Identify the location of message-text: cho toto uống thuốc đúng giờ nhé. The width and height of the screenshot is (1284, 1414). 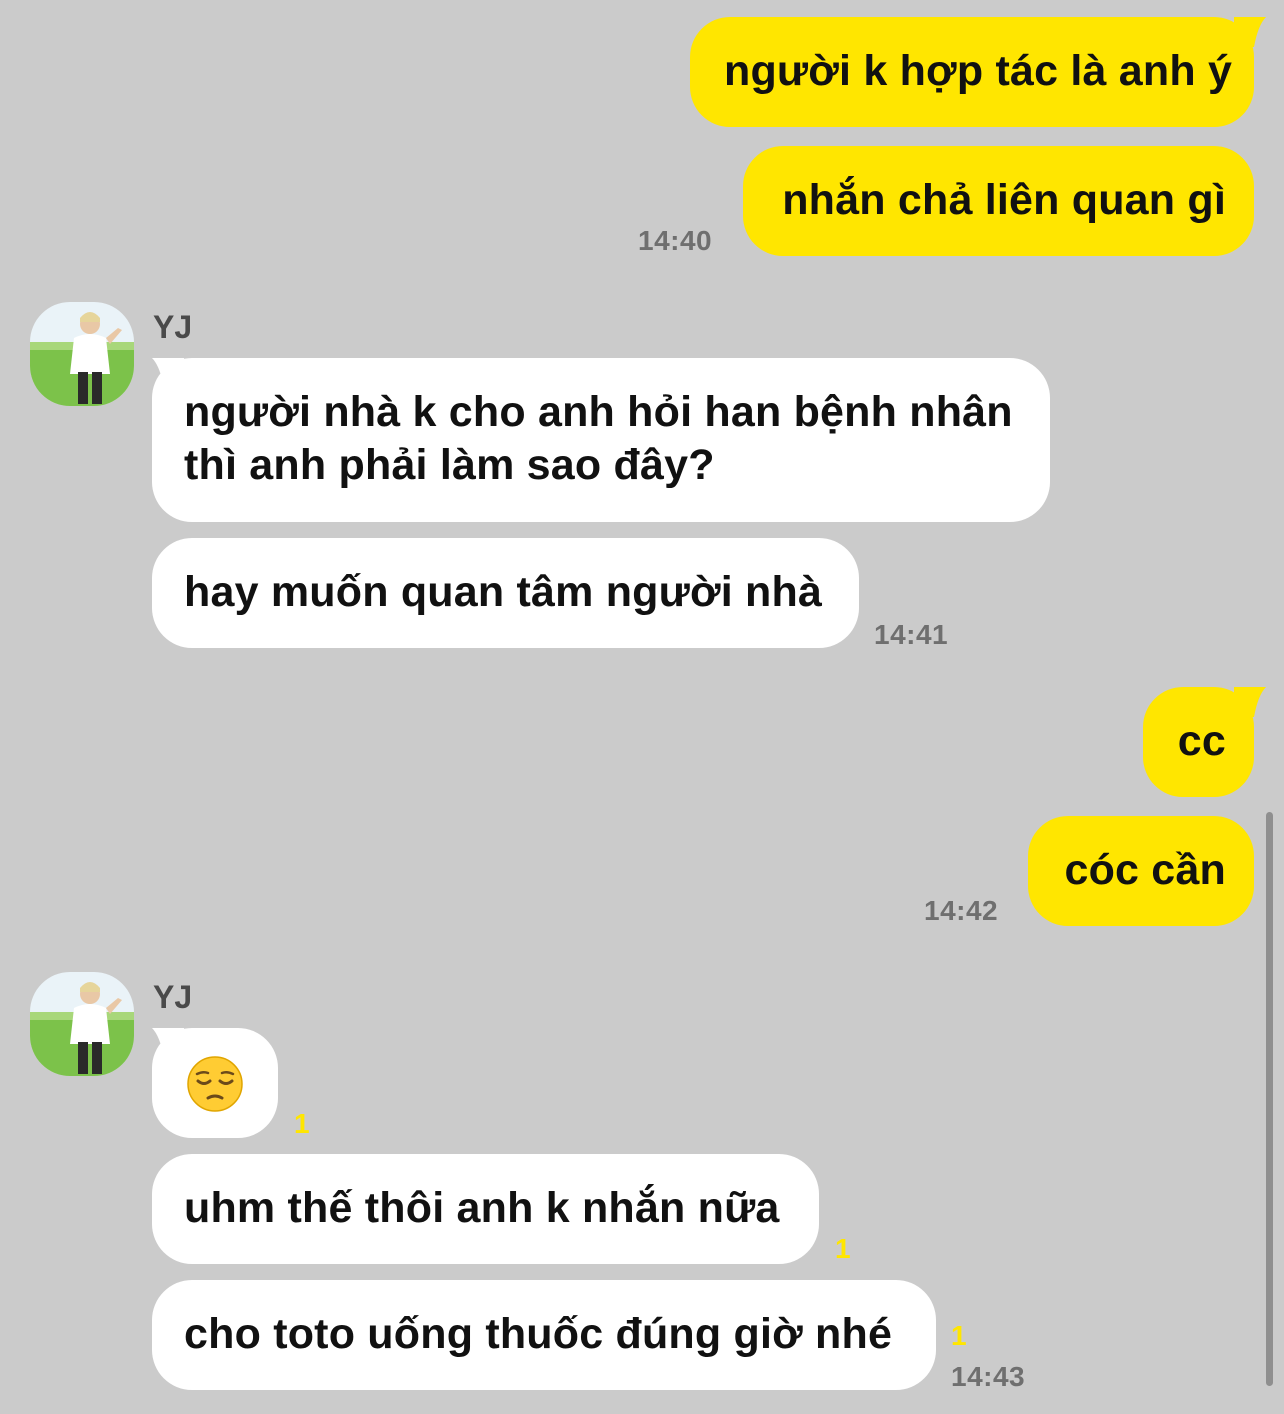
(538, 1334).